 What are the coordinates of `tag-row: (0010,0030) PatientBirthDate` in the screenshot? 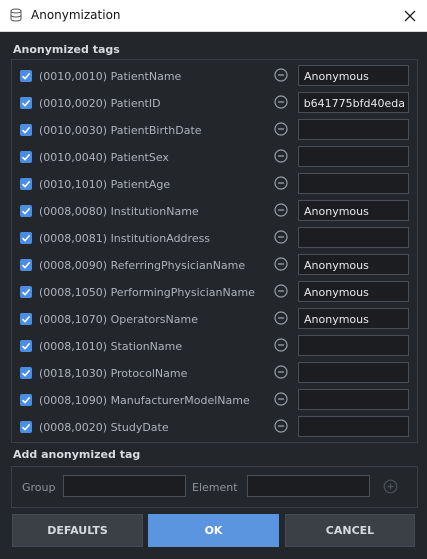 It's located at (214, 129).